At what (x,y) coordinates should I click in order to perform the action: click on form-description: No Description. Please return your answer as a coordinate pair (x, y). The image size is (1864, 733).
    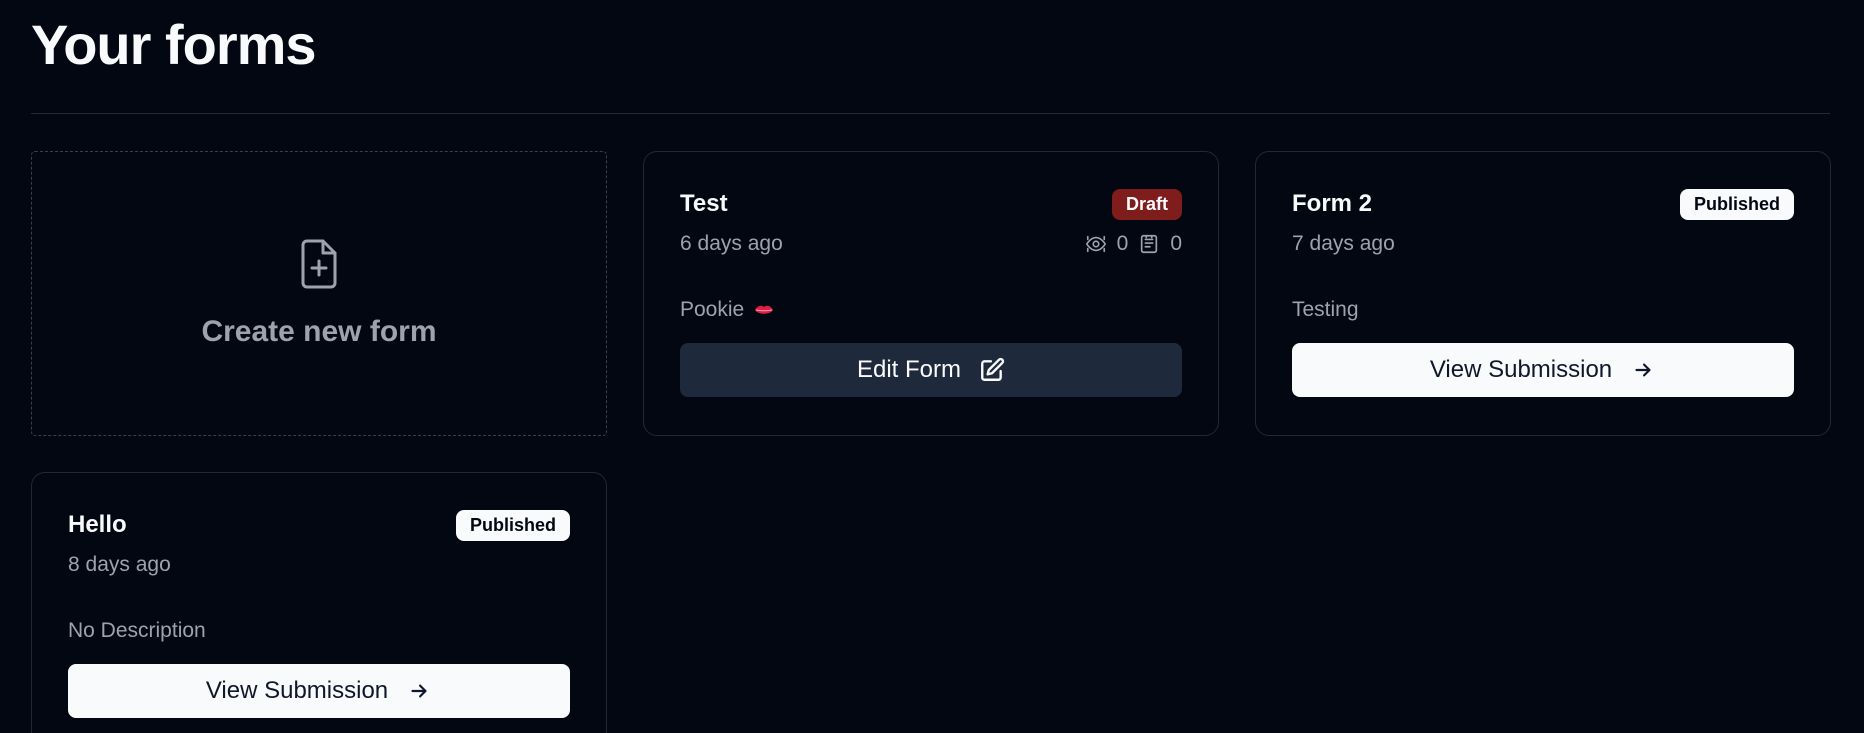
    Looking at the image, I should click on (319, 631).